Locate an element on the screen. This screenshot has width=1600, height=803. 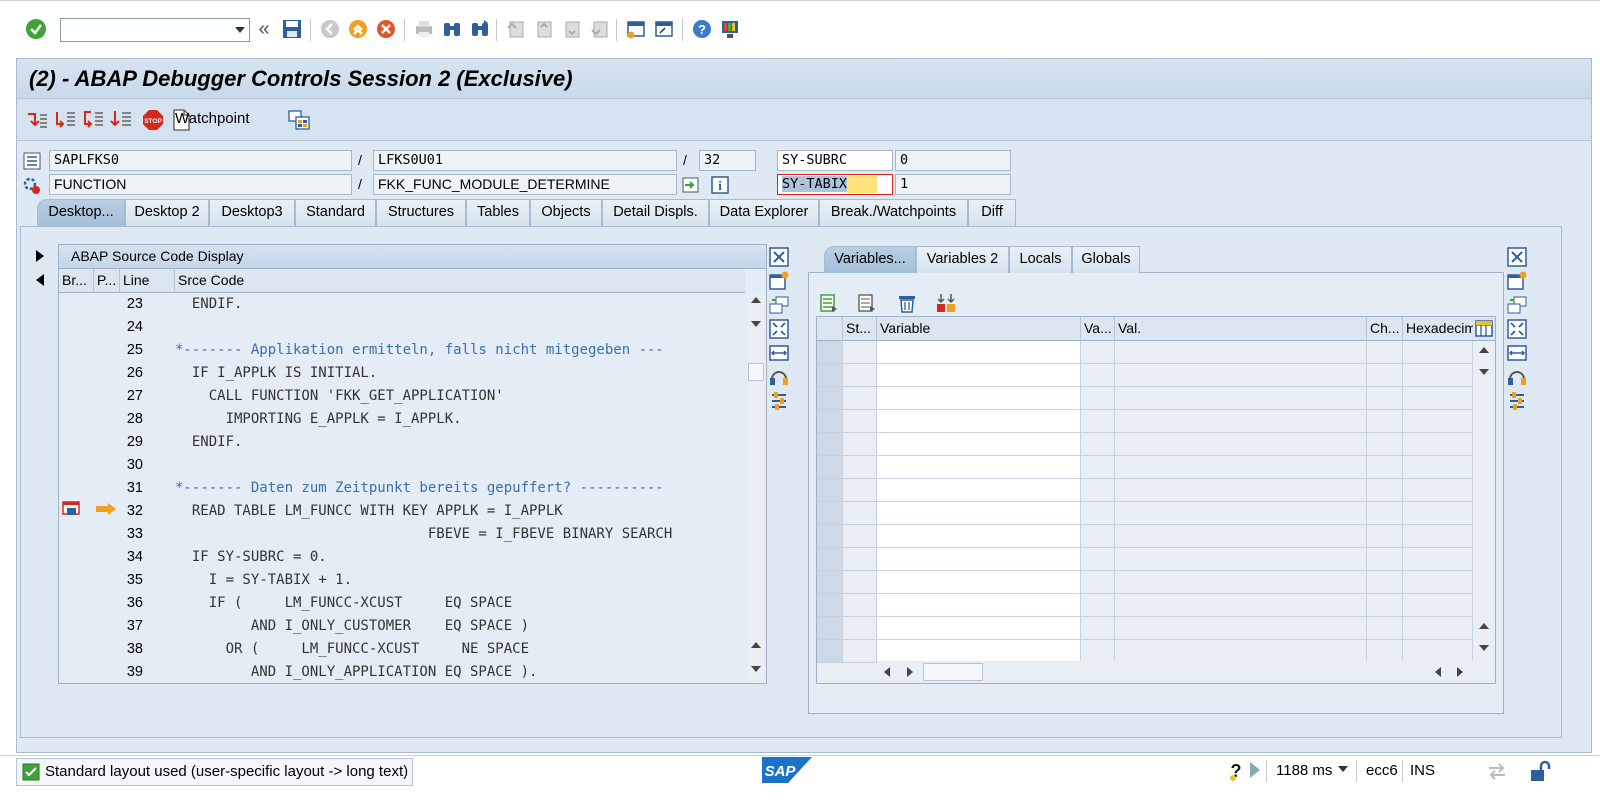
source-line-row: 36 IF ( LM_FUNCC-XCUST EQ SPACE is located at coordinates (402, 603).